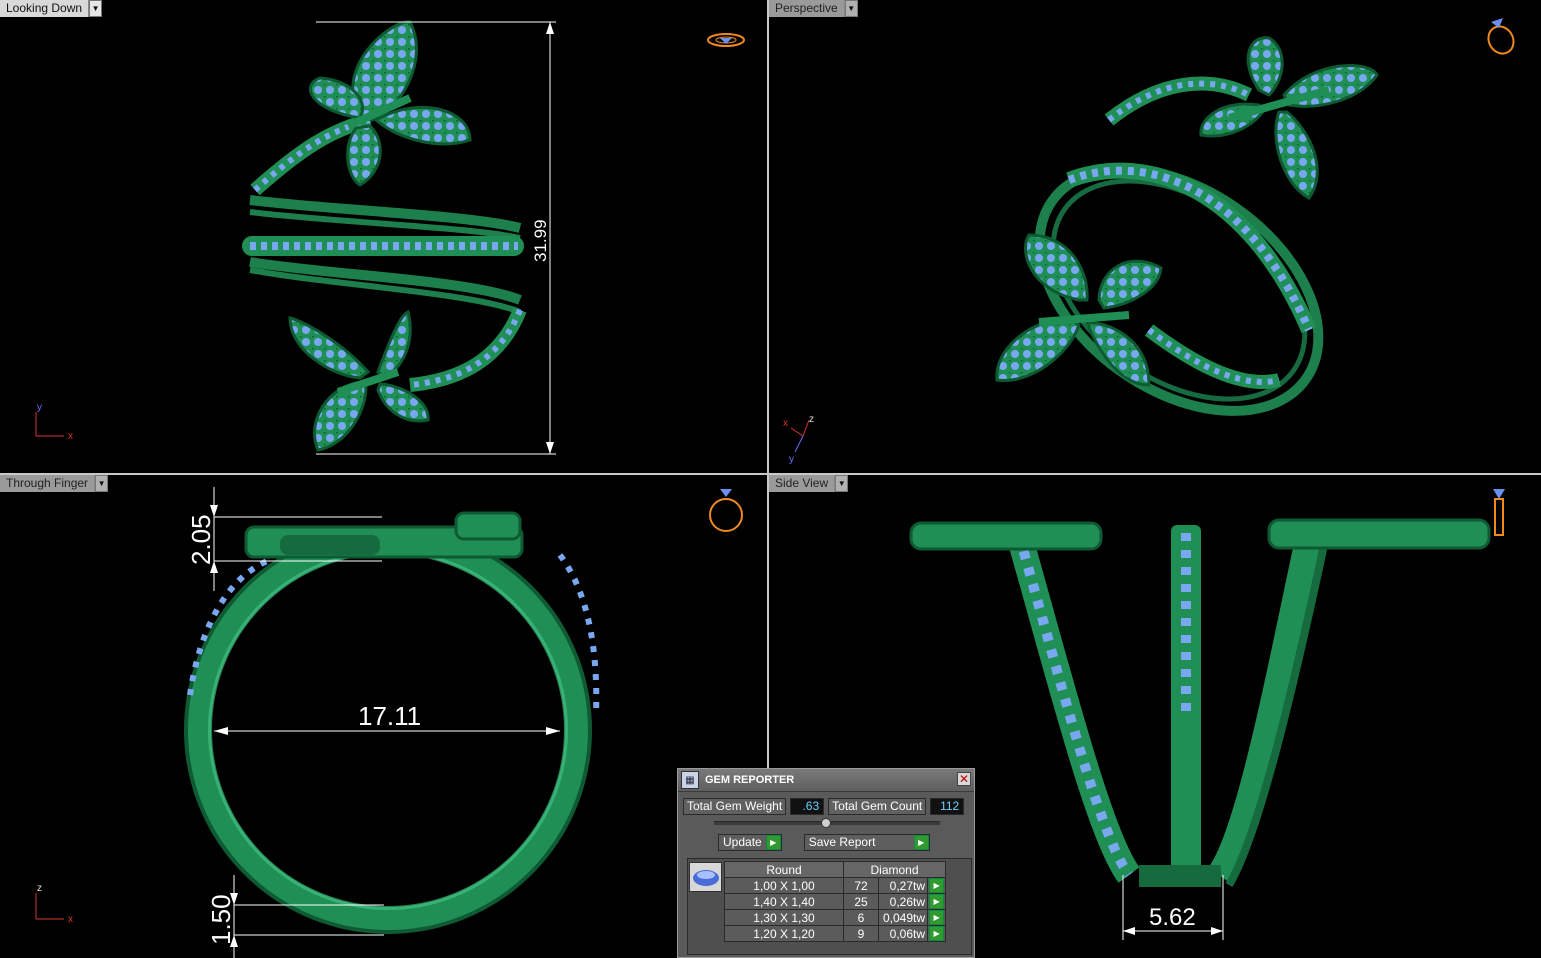 The height and width of the screenshot is (958, 1541). I want to click on gem-reporter-actions: Update ▶ Save Report ▶, so click(824, 842).